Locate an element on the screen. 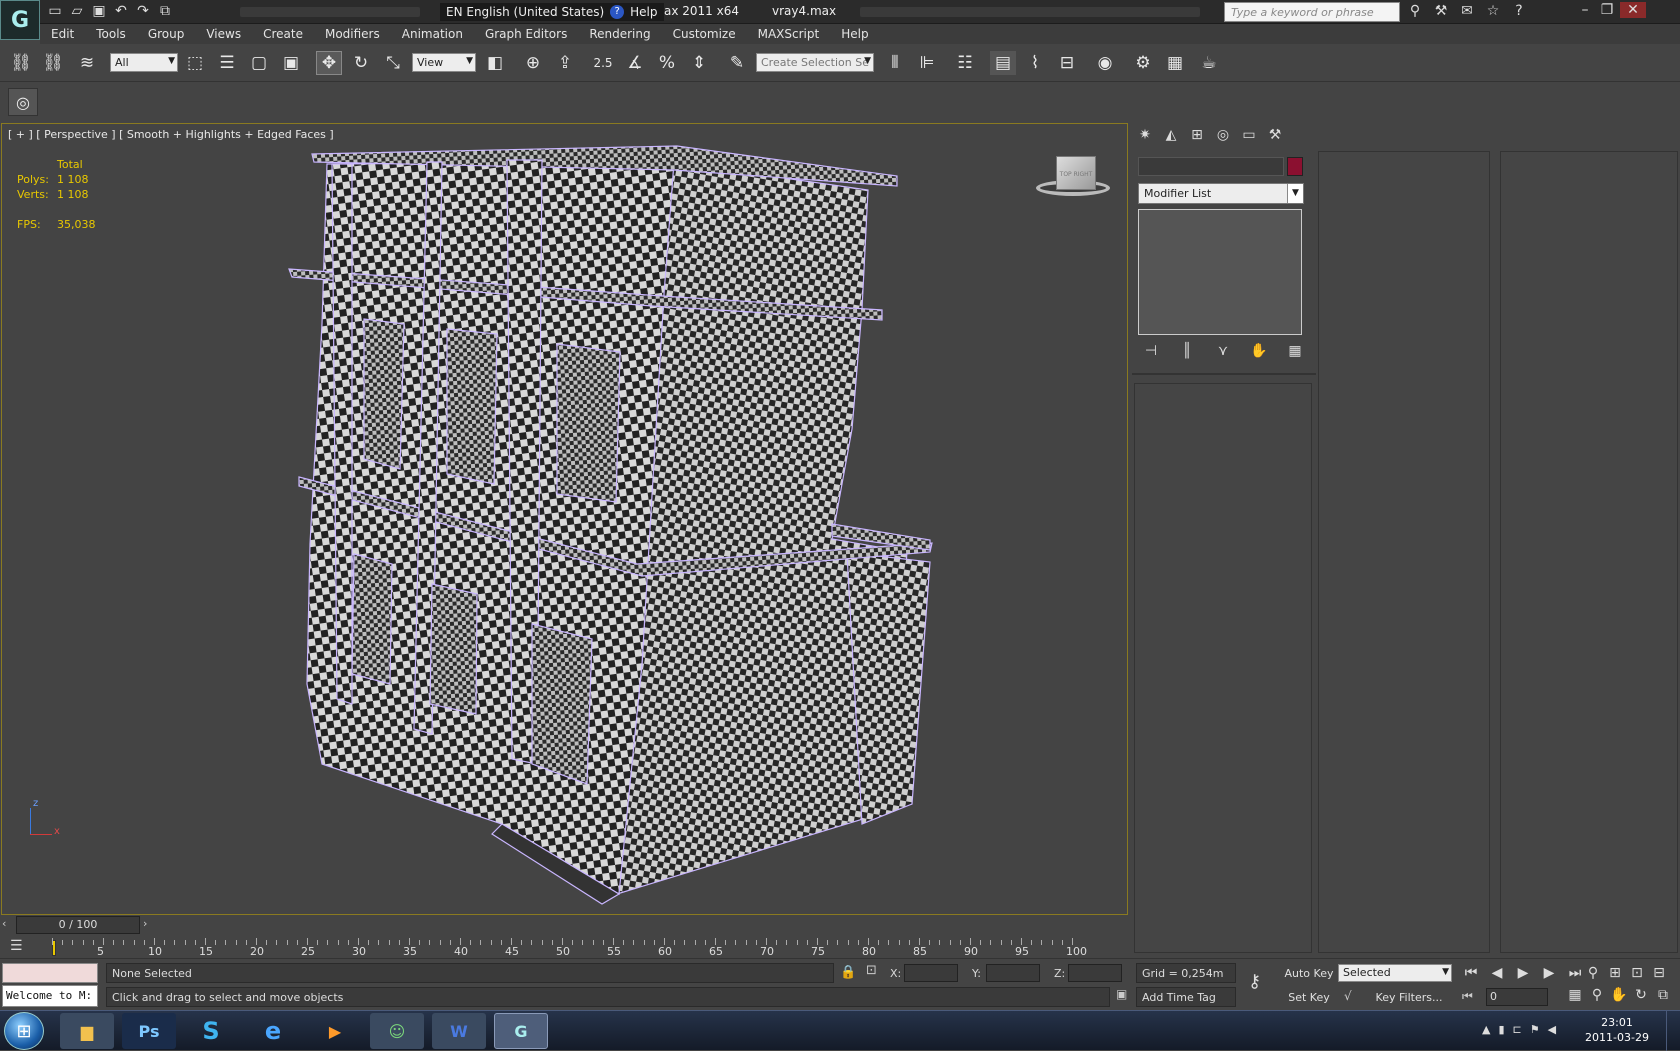  tray-volume-icon: ◀ is located at coordinates (1552, 1029).